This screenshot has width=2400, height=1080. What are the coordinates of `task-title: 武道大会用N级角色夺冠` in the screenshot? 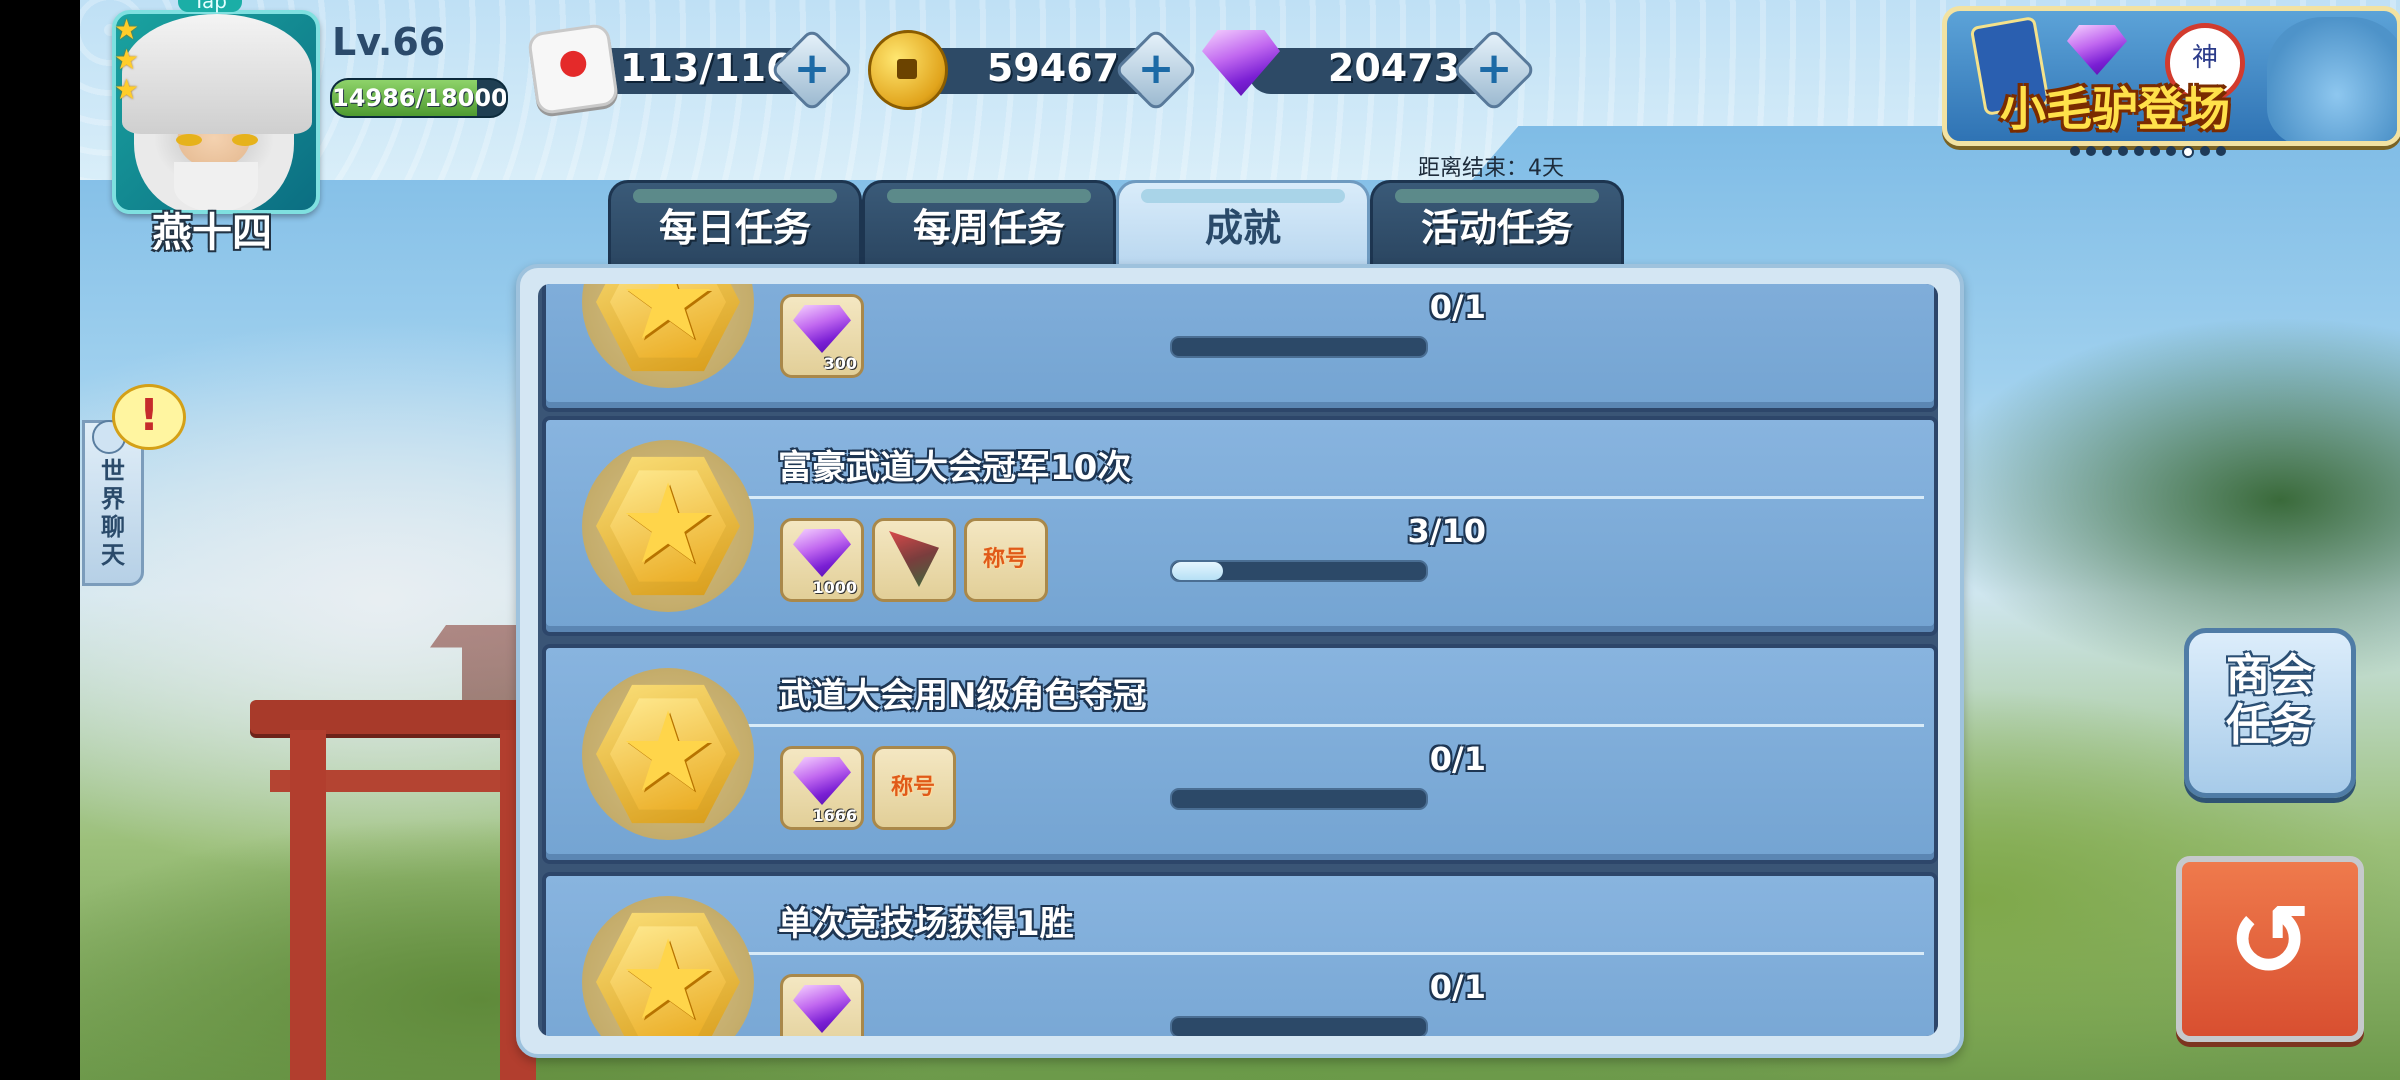 It's located at (962, 696).